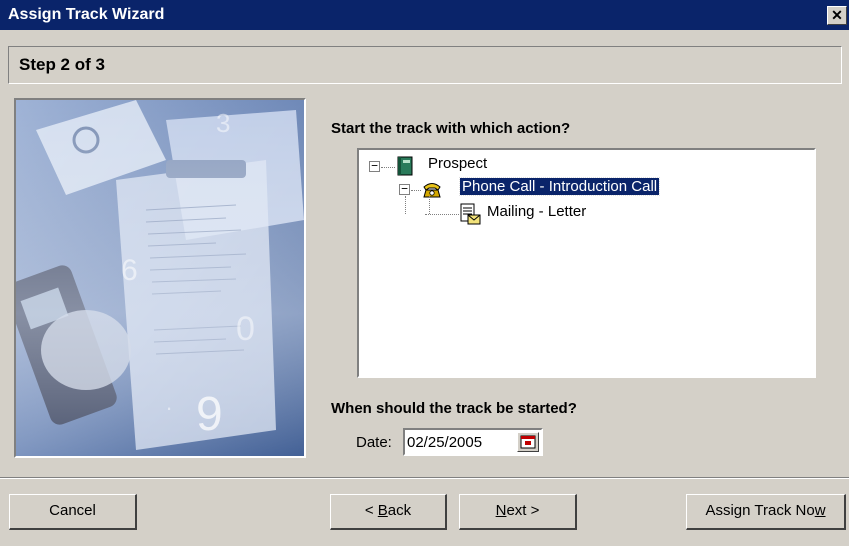 This screenshot has height=546, width=849. Describe the element at coordinates (470, 214) in the screenshot. I see `letter-icon` at that location.